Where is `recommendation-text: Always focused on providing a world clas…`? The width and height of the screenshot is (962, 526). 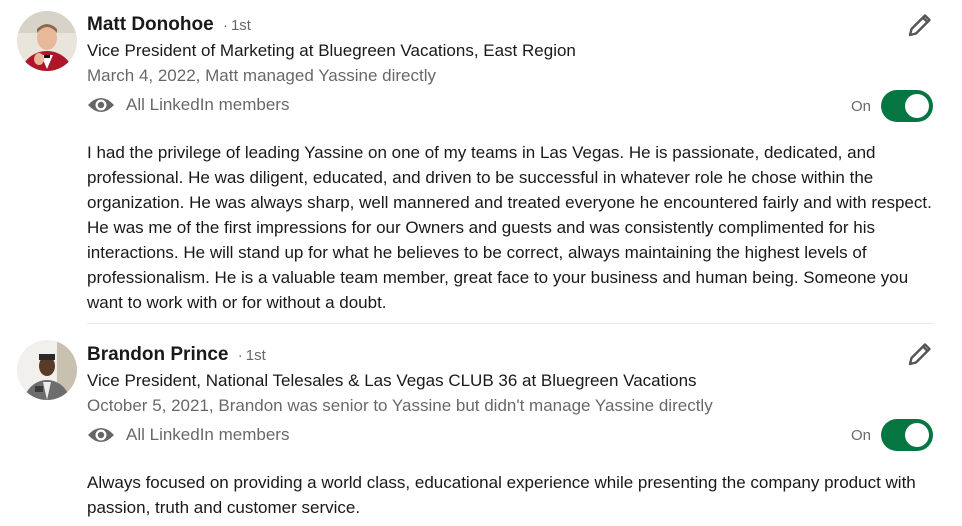
recommendation-text: Always focused on providing a world clas… is located at coordinates (501, 495).